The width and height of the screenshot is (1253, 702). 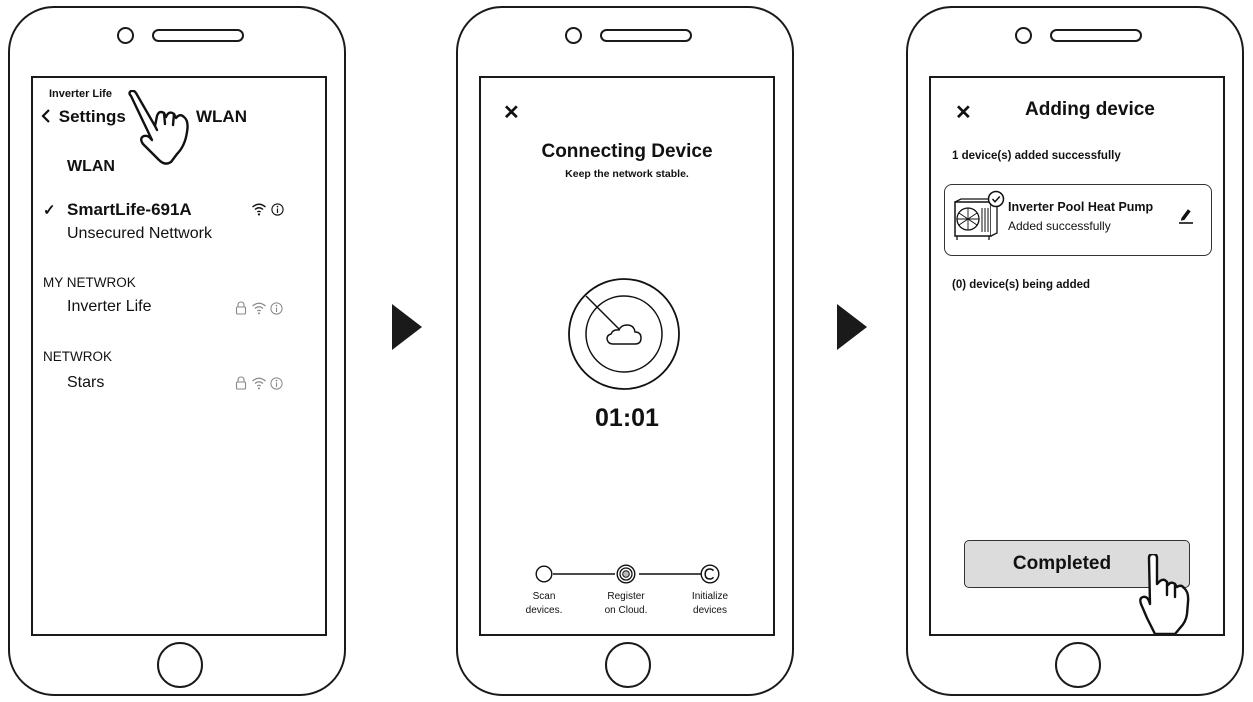 What do you see at coordinates (86, 382) in the screenshot?
I see `network-name: Stars` at bounding box center [86, 382].